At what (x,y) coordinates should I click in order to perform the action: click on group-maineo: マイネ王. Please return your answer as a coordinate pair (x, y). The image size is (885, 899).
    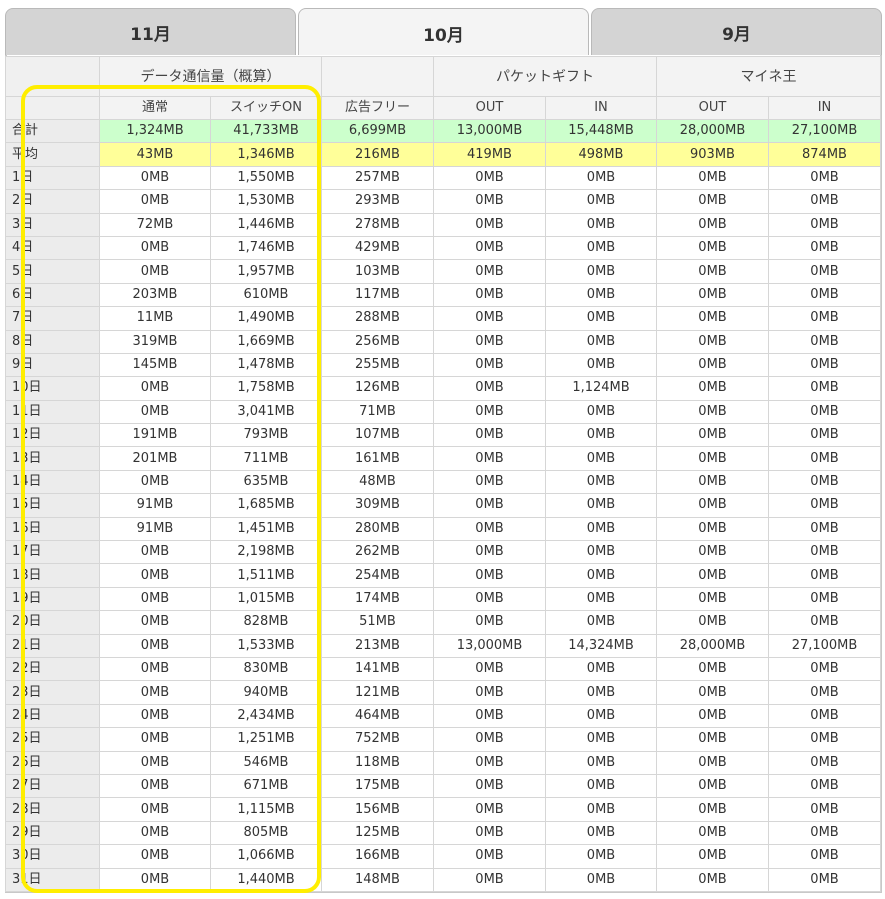
    Looking at the image, I should click on (768, 76).